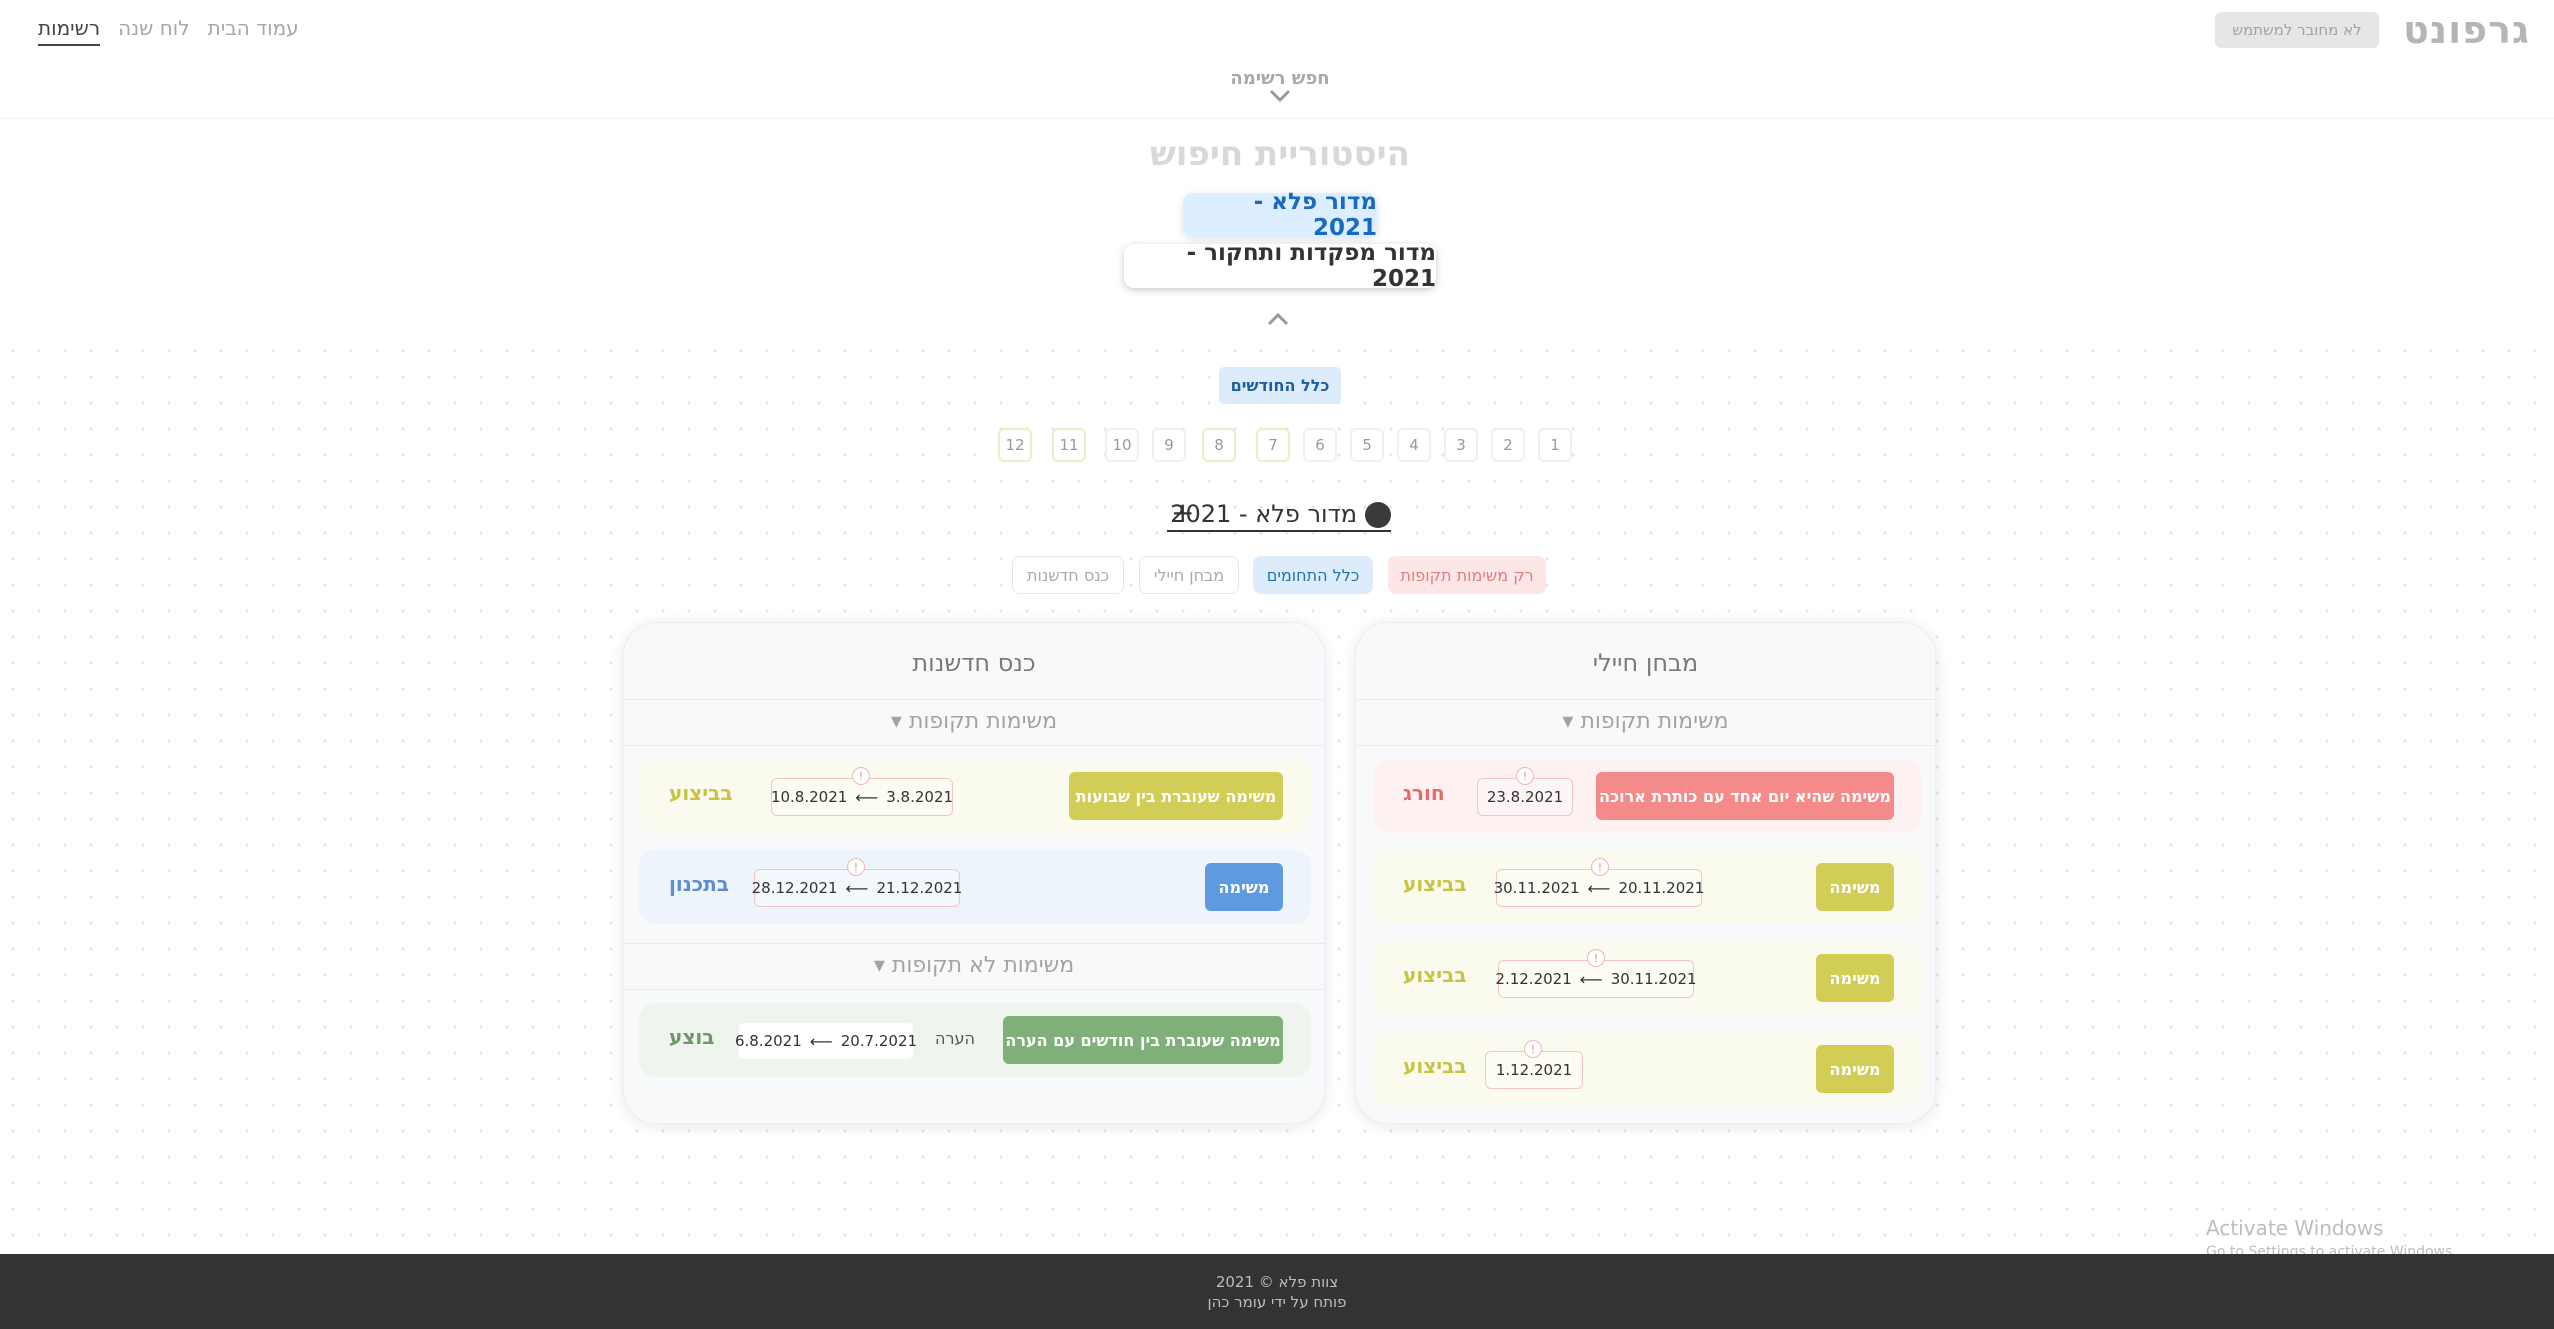 The width and height of the screenshot is (2554, 1329). I want to click on month-button: 4, so click(1414, 445).